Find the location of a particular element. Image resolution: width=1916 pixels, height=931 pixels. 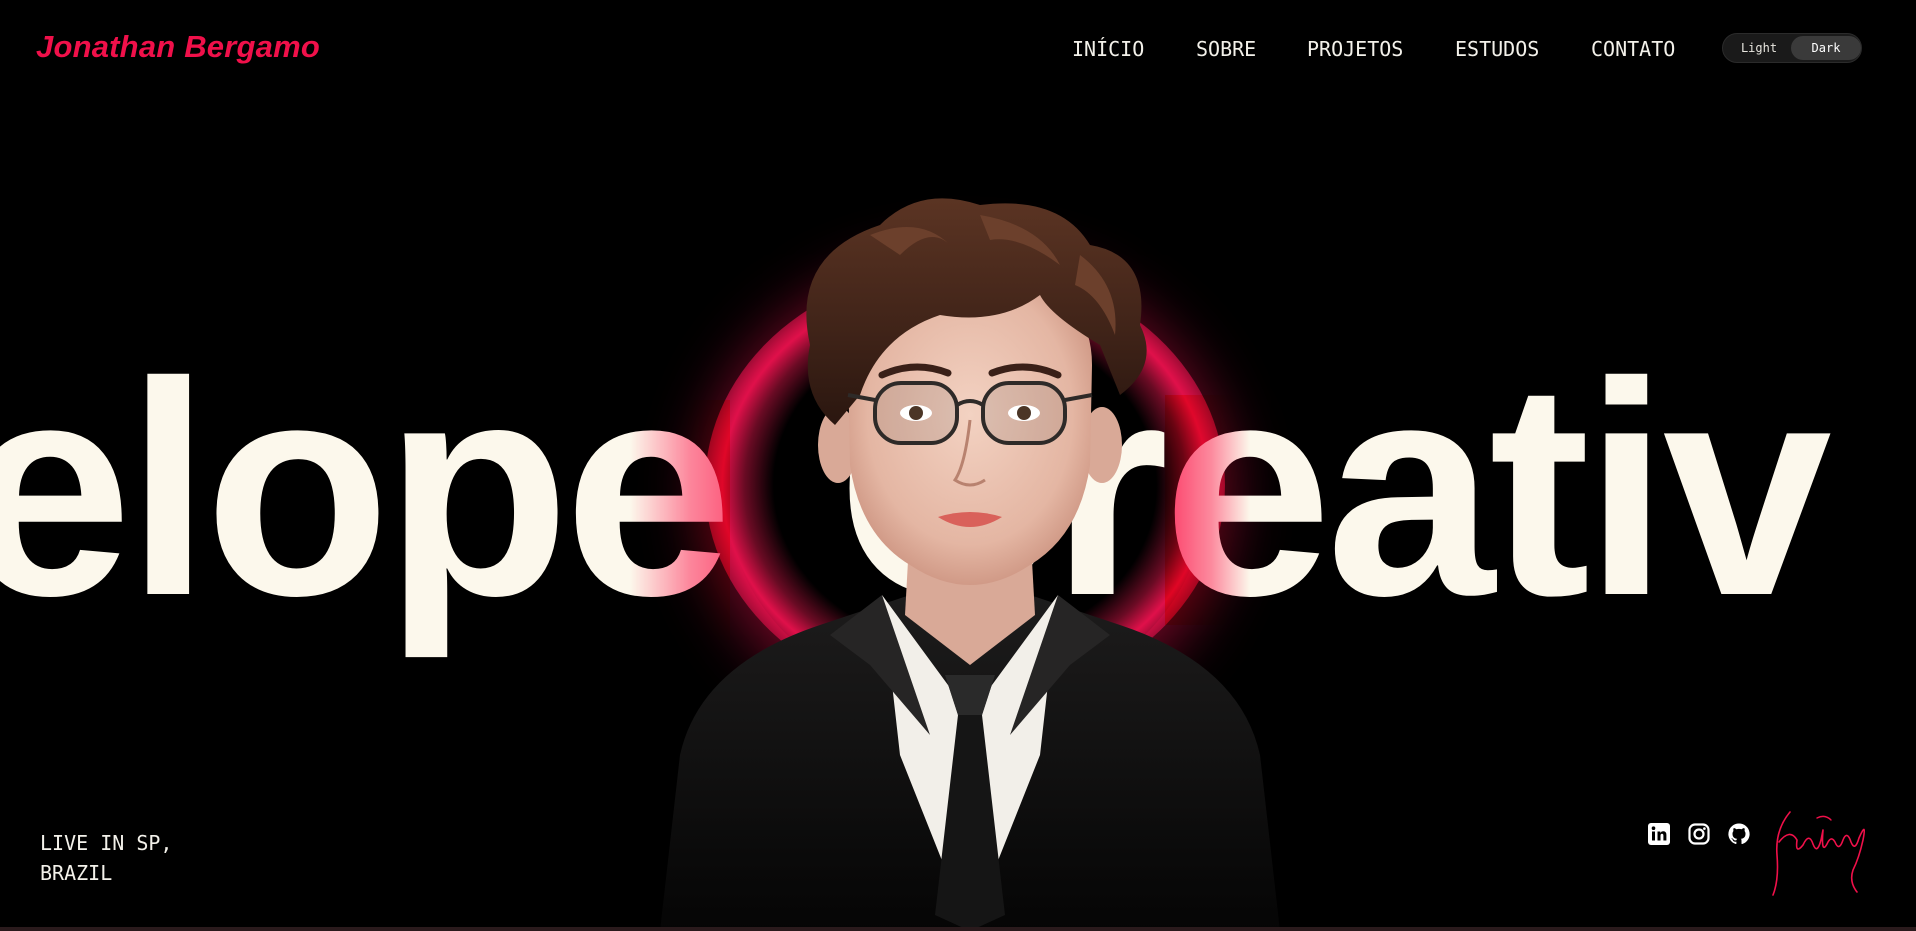

nav-item-projetos: PROJETOS is located at coordinates (1355, 49).